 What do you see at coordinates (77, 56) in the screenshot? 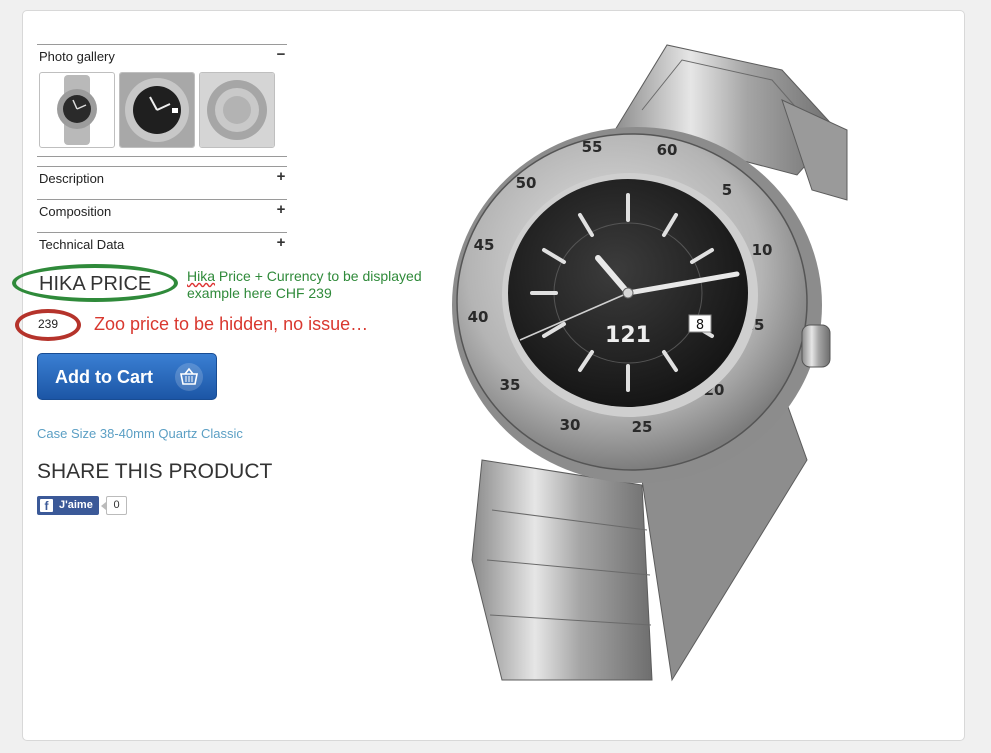
I see `accordion-label: Photo gallery` at bounding box center [77, 56].